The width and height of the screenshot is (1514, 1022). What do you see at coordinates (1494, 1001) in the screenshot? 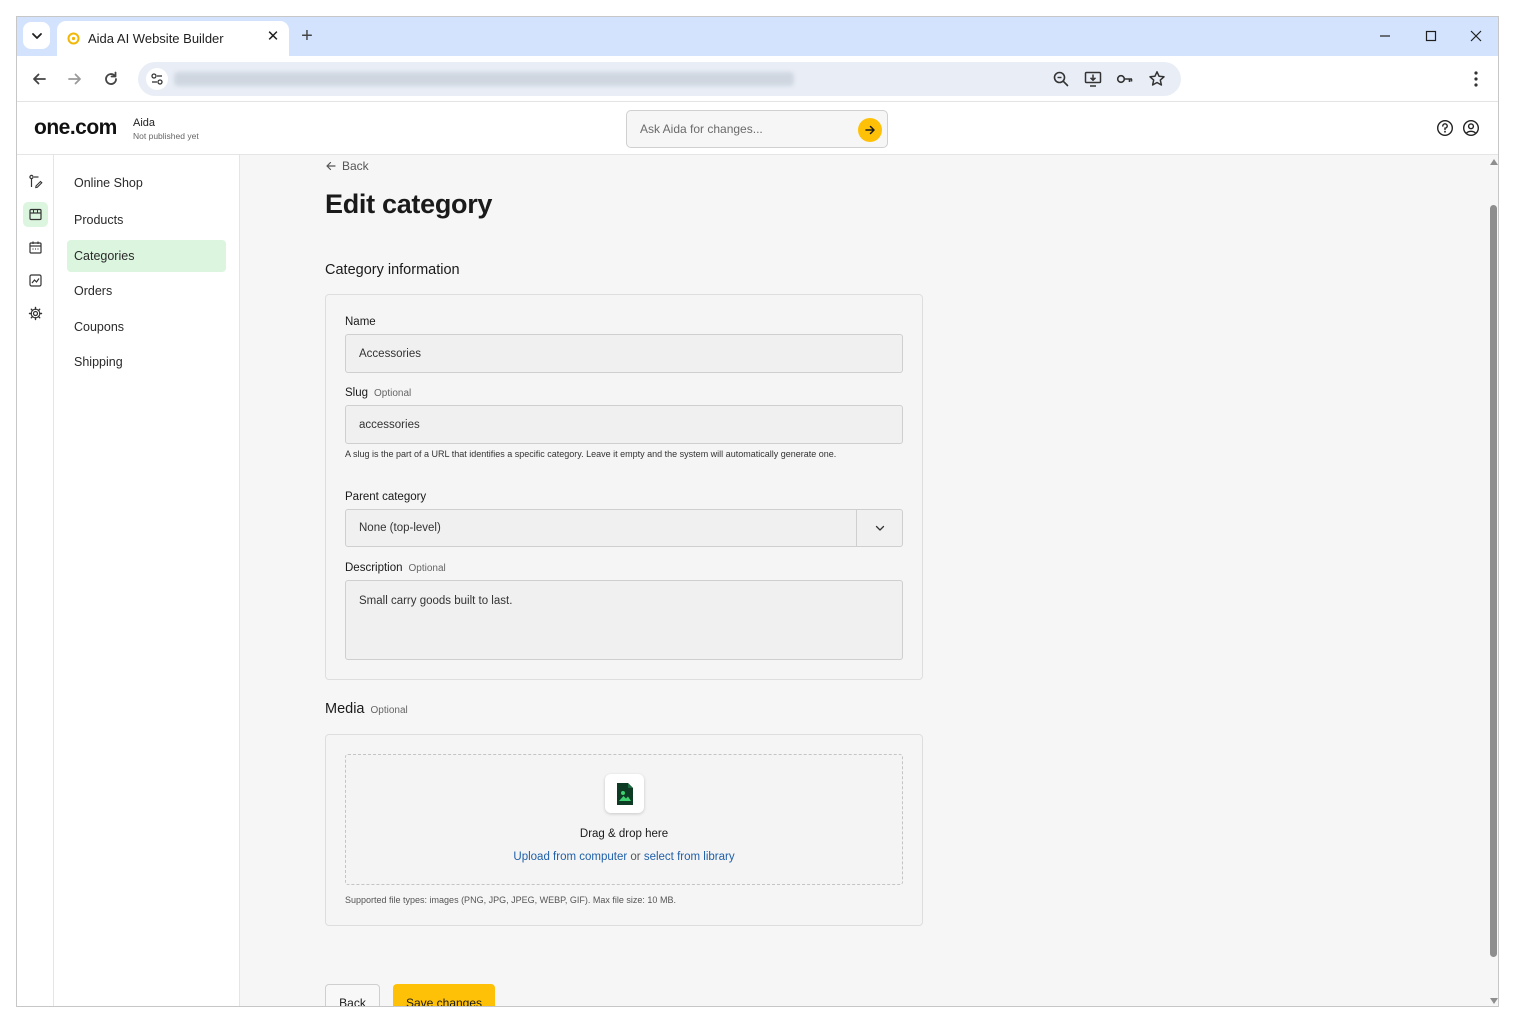
I see `scroll-down-arrow-icon` at bounding box center [1494, 1001].